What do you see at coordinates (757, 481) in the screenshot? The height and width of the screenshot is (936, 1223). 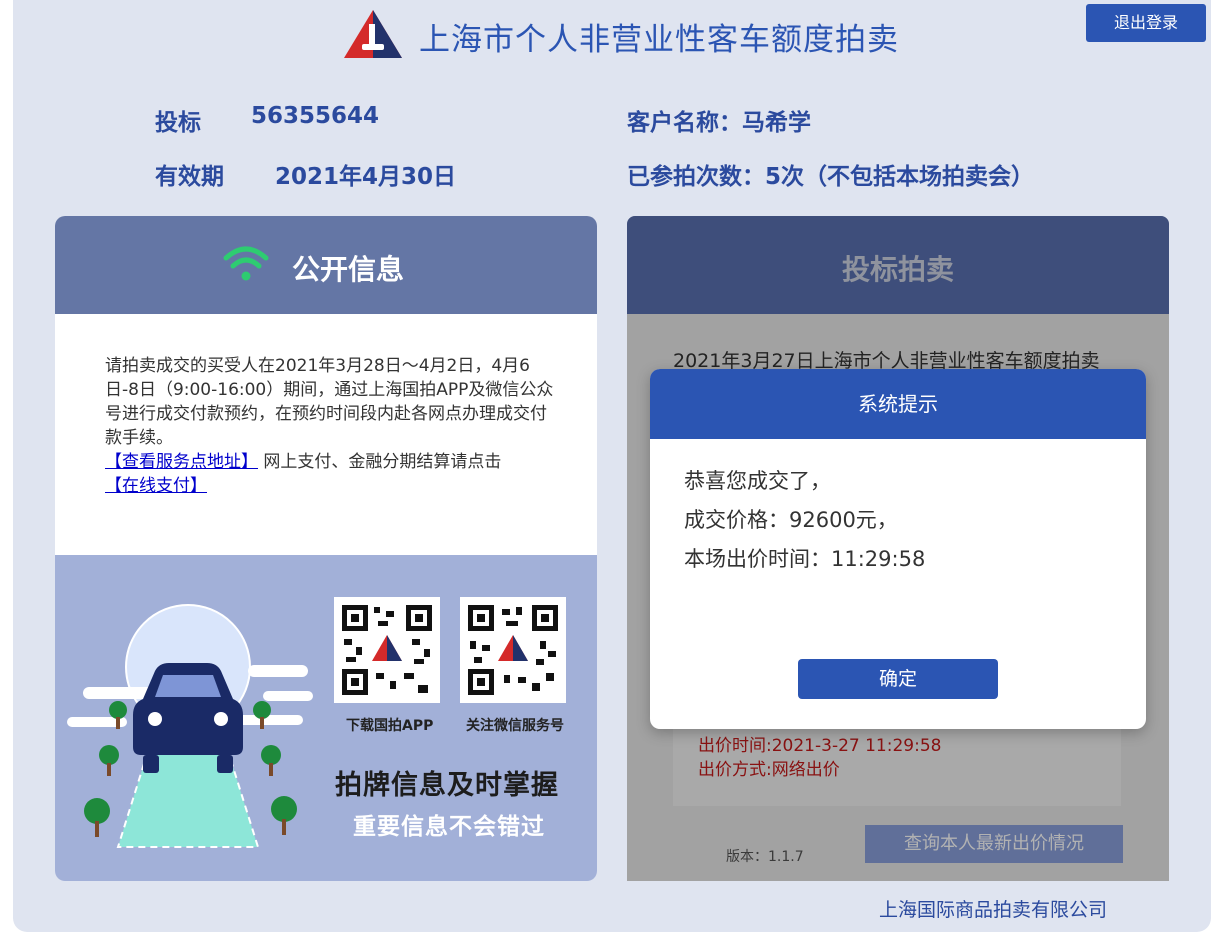 I see `dialog-line-congrats: 恭喜您成交了，` at bounding box center [757, 481].